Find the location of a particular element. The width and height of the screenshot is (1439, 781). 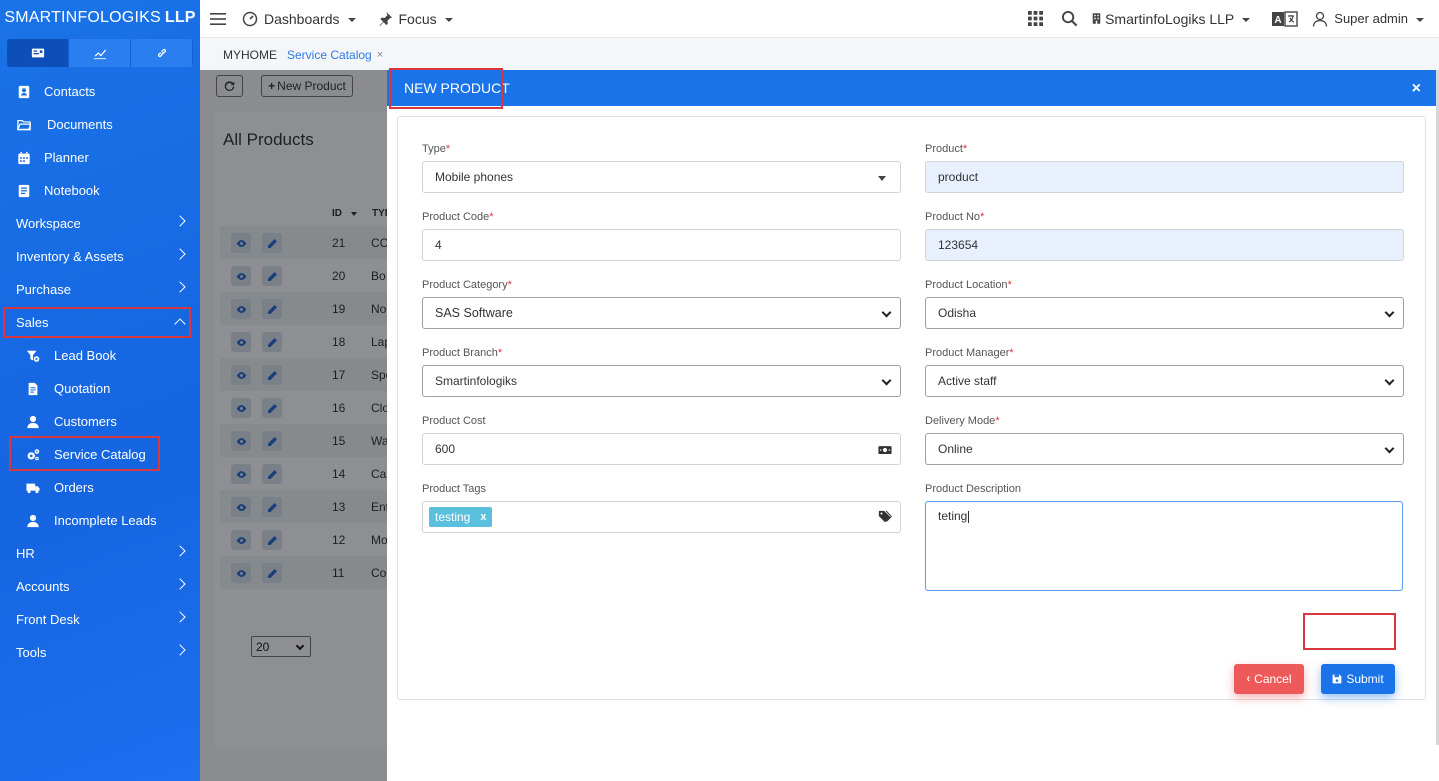

product-tags-input: testing x is located at coordinates (661, 517).